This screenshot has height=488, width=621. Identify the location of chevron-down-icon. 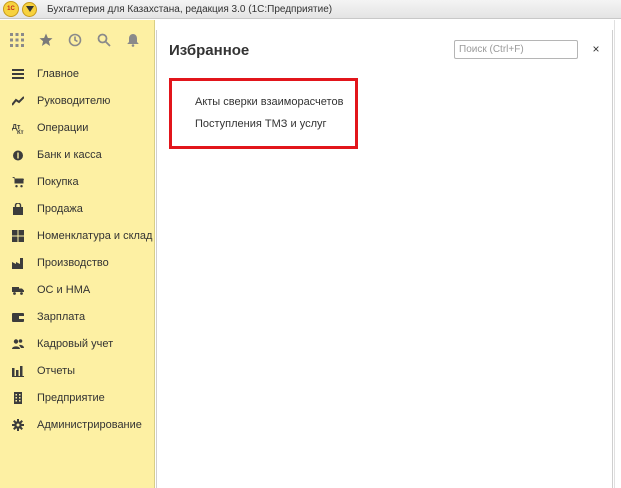
(29, 9).